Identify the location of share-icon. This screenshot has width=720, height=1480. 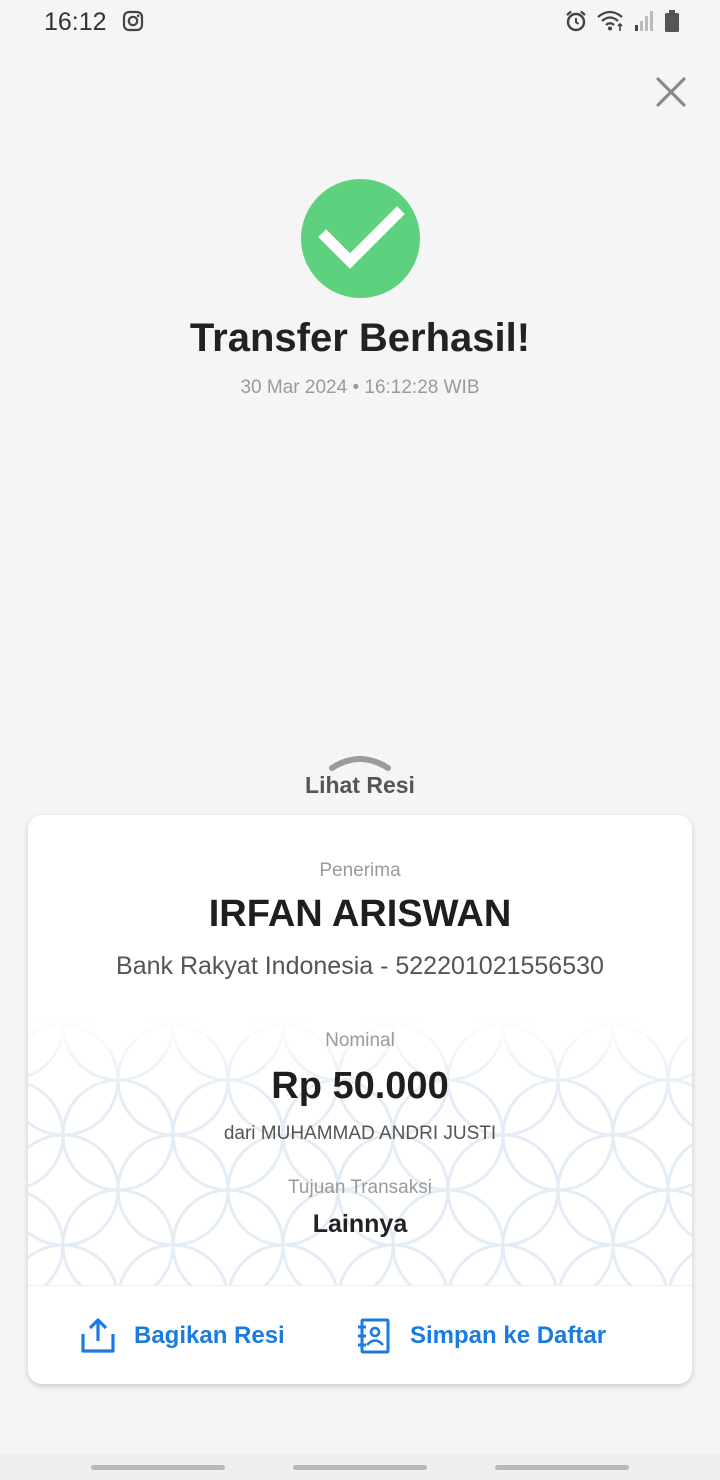
(98, 1335).